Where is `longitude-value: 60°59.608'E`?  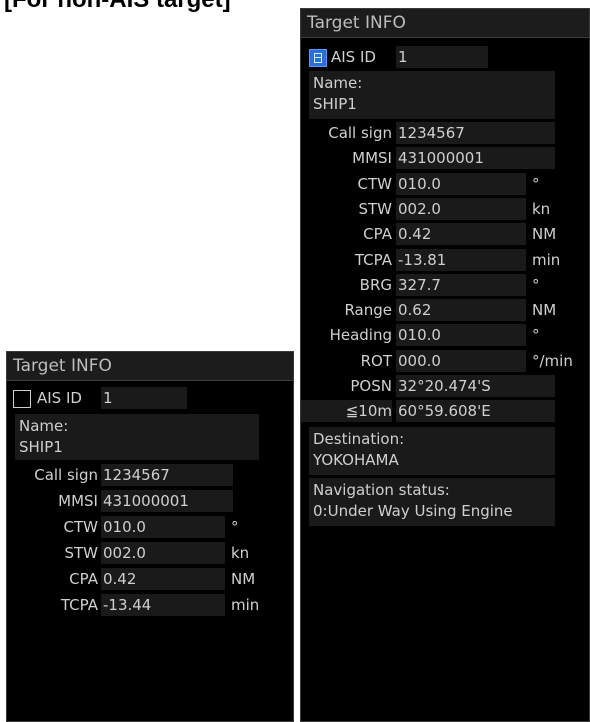
longitude-value: 60°59.608'E is located at coordinates (475, 411).